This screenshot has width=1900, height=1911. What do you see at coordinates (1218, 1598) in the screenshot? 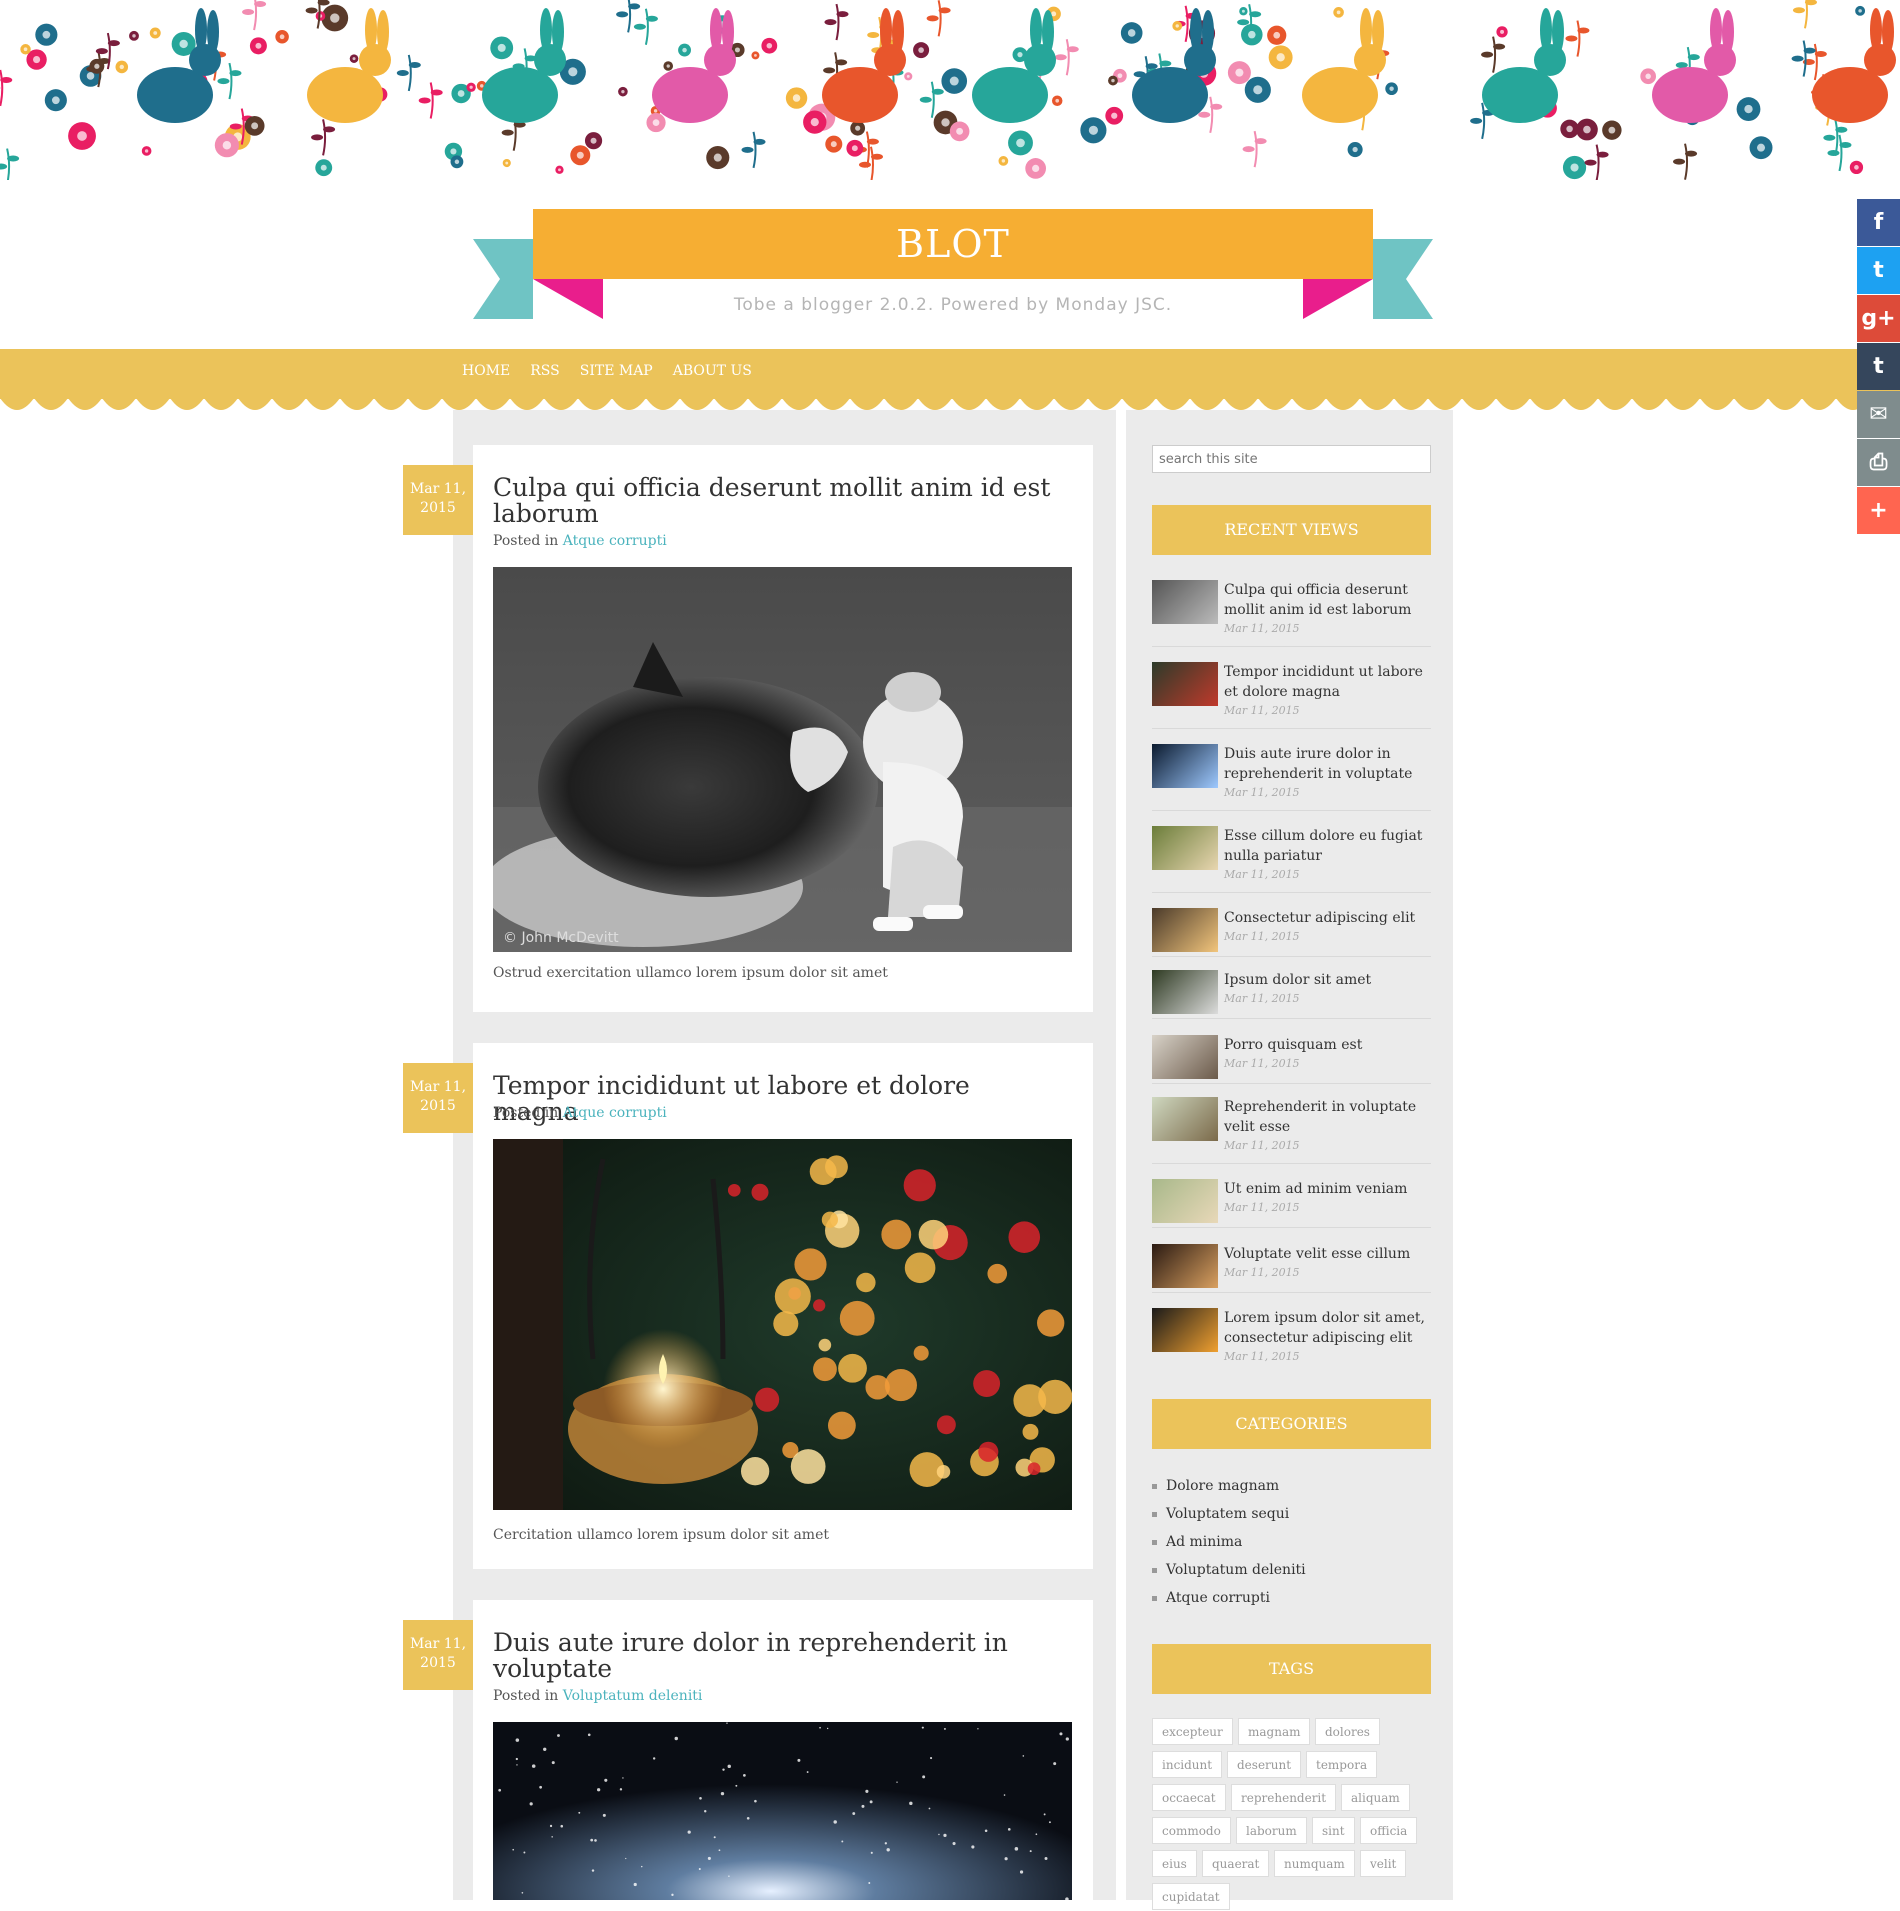
I see `category-label: Atque corrupti` at bounding box center [1218, 1598].